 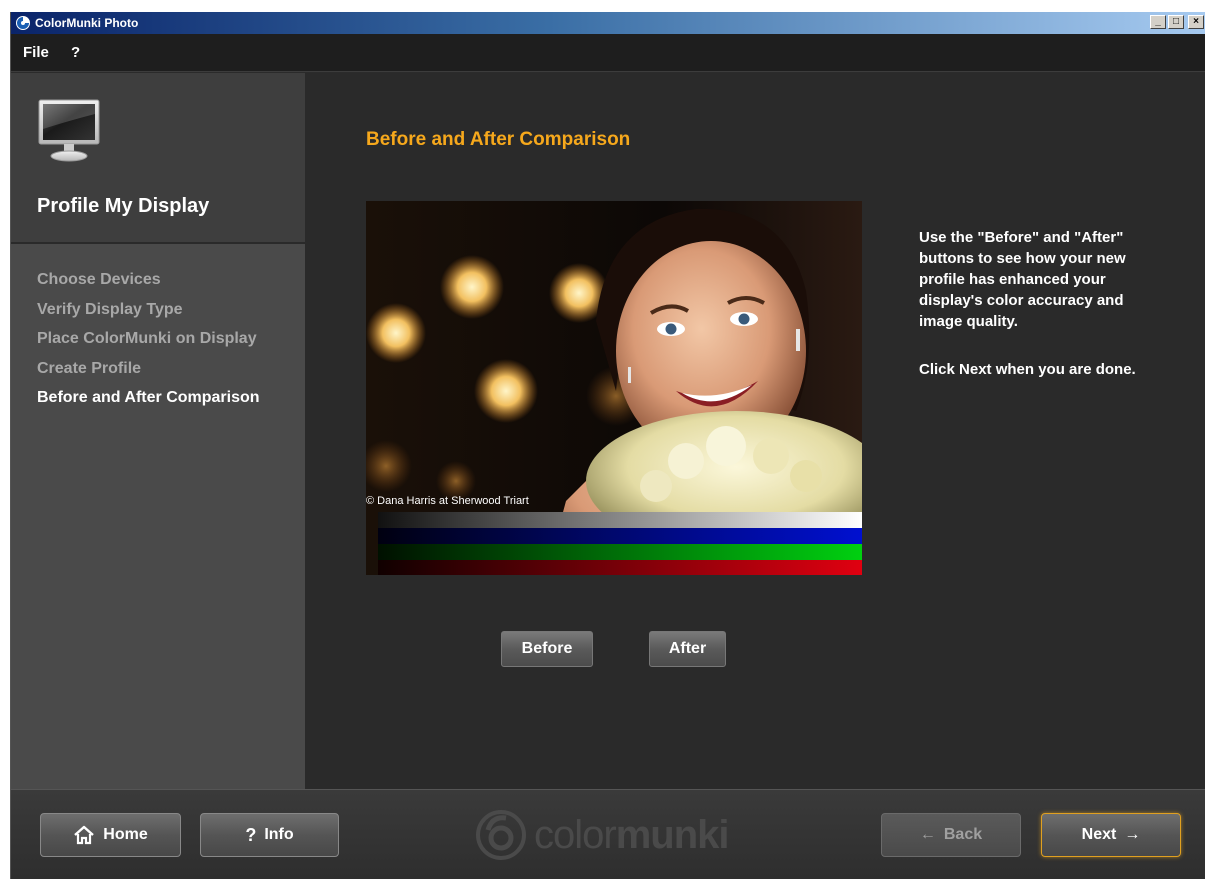 I want to click on next-button-label: Next, so click(x=1099, y=834).